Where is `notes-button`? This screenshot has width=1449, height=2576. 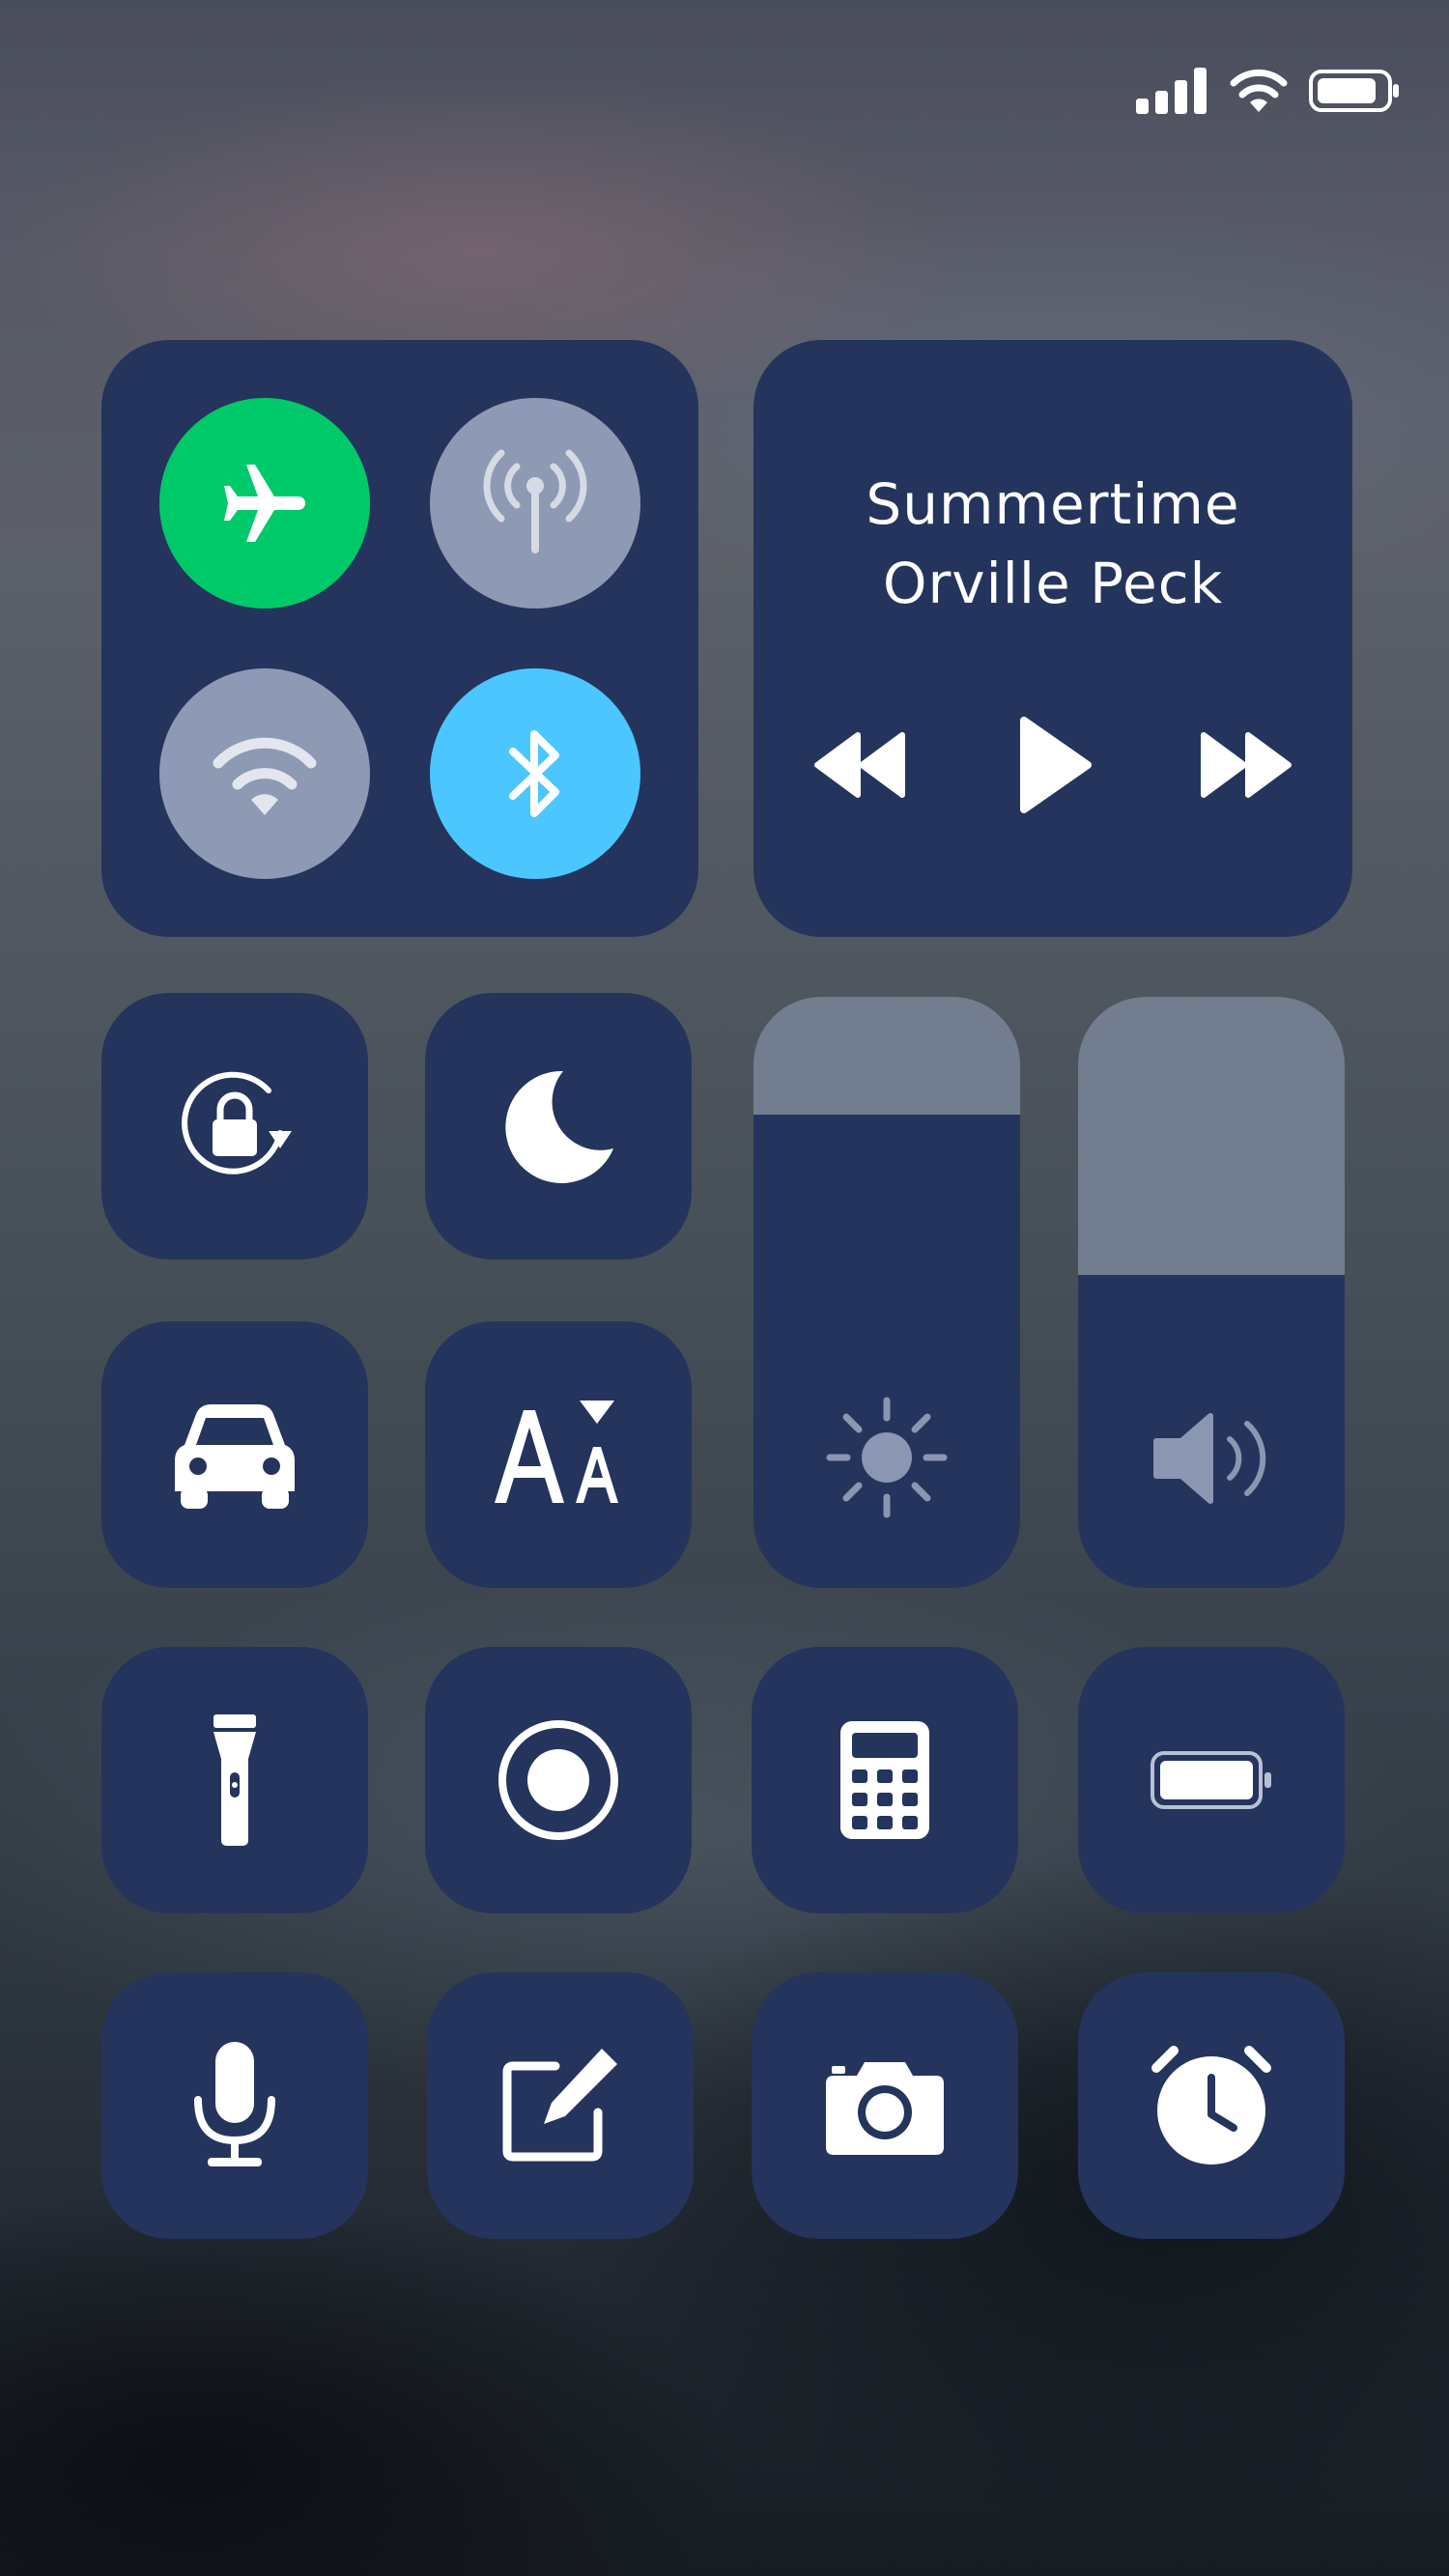
notes-button is located at coordinates (560, 2105).